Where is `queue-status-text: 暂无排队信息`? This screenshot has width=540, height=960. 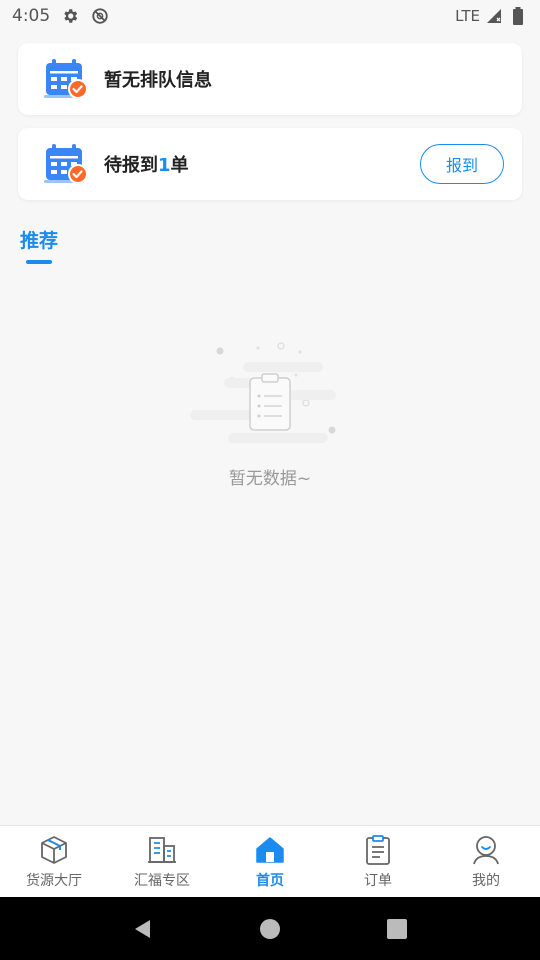
queue-status-text: 暂无排队信息 is located at coordinates (158, 80).